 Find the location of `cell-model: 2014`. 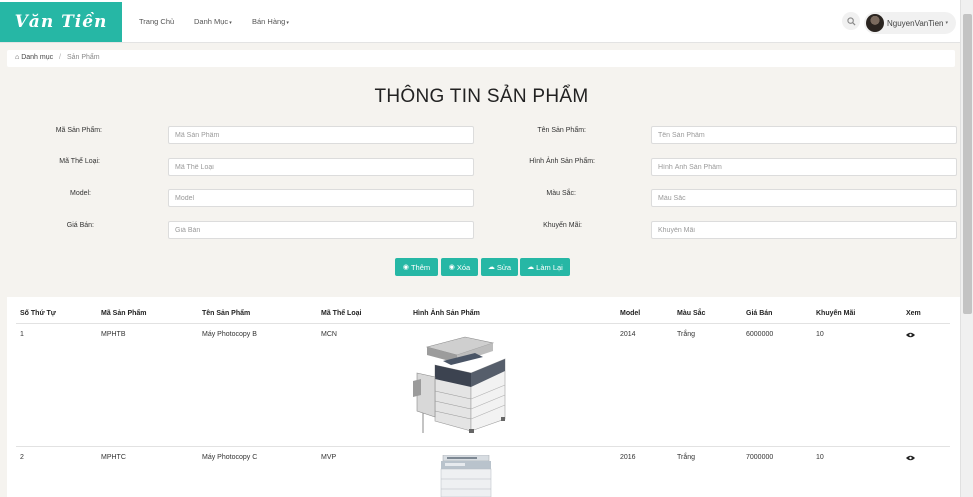

cell-model: 2014 is located at coordinates (628, 334).